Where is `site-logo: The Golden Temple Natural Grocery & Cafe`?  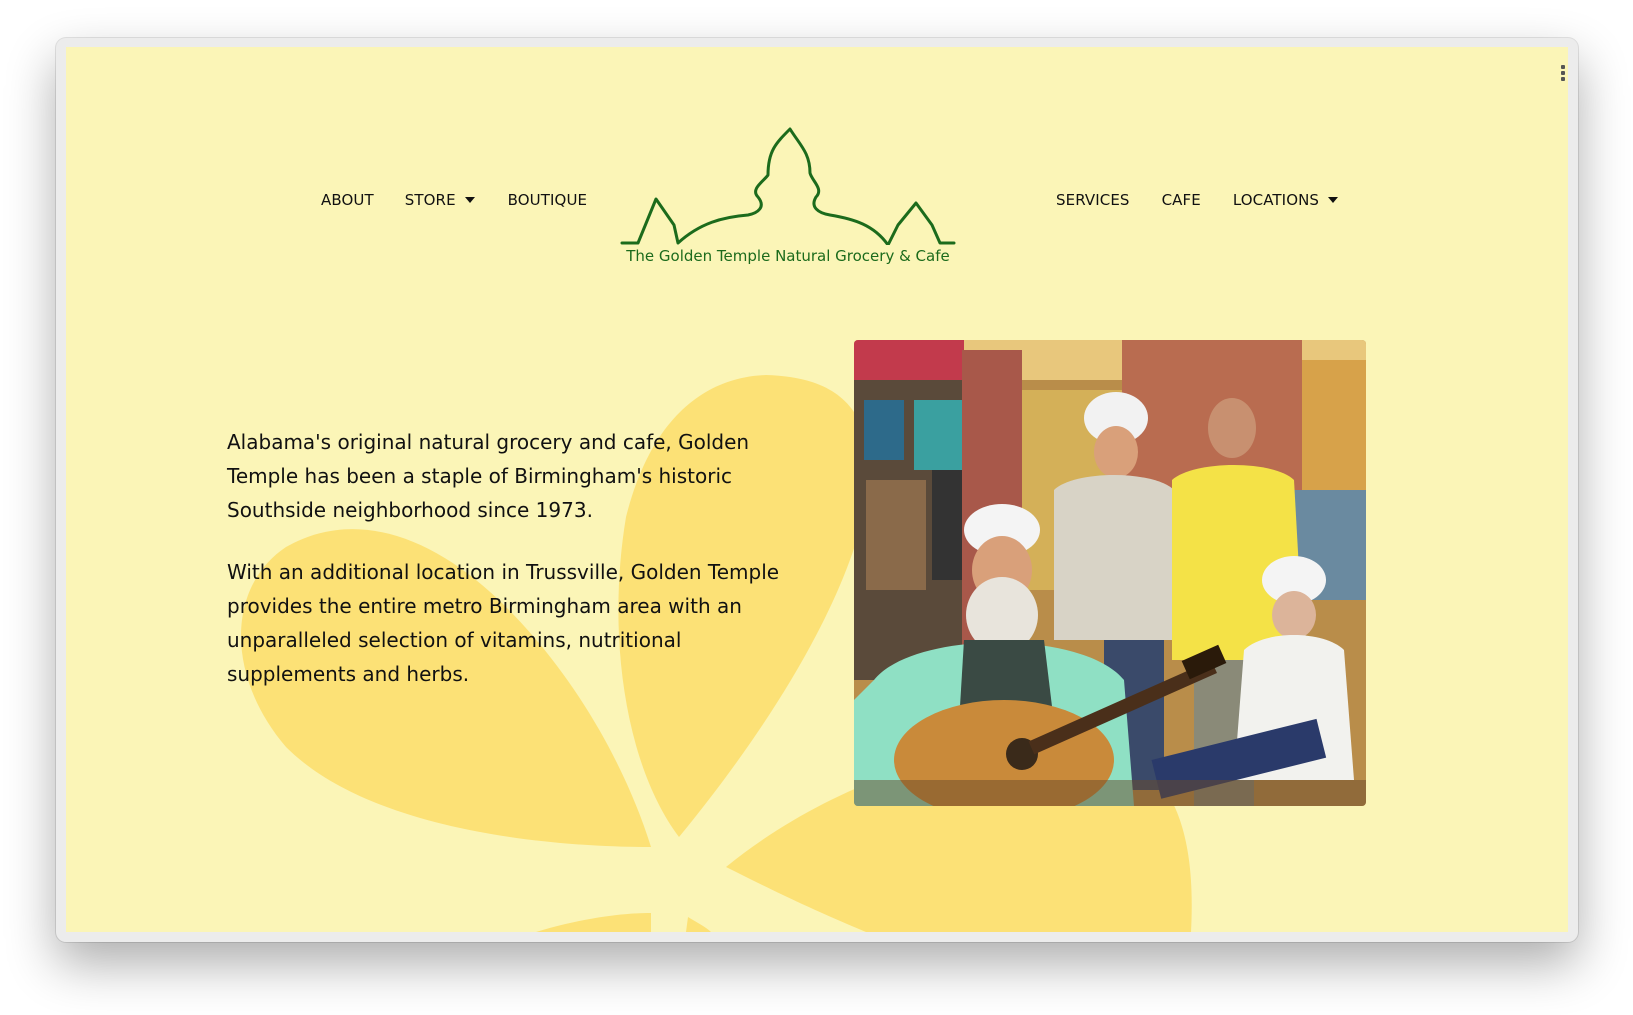
site-logo: The Golden Temple Natural Grocery & Cafe is located at coordinates (788, 175).